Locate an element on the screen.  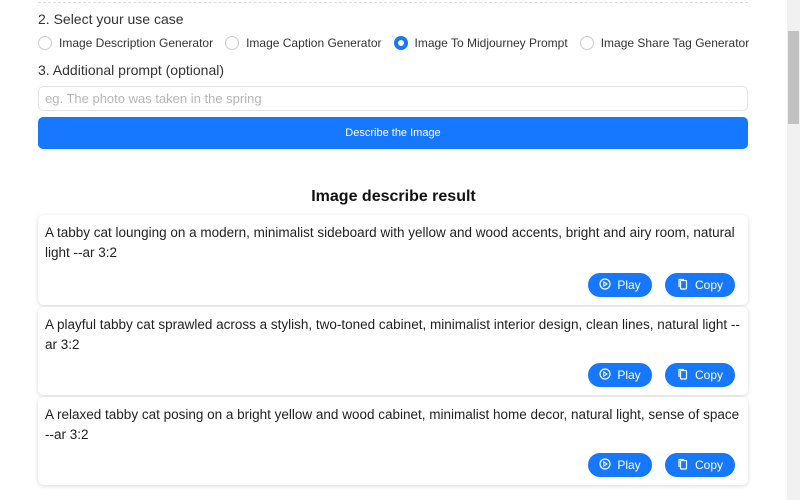
radio-image-caption: Image Caption Generator is located at coordinates (303, 43).